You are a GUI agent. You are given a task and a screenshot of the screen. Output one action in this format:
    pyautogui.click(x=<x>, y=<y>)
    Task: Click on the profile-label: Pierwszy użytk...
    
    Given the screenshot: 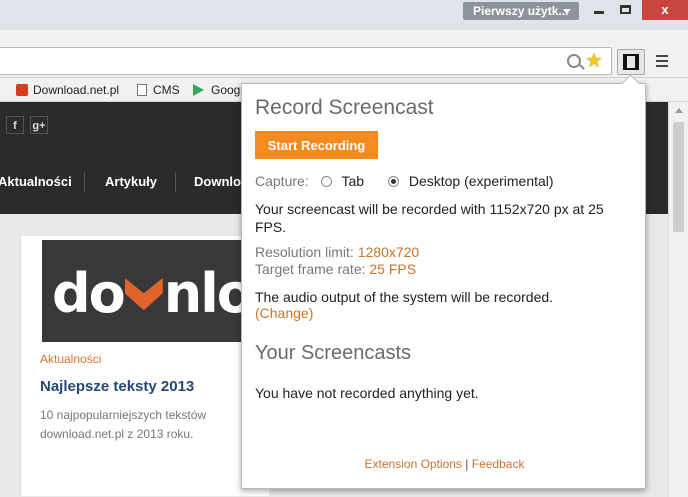 What is the action you would take?
    pyautogui.click(x=521, y=11)
    